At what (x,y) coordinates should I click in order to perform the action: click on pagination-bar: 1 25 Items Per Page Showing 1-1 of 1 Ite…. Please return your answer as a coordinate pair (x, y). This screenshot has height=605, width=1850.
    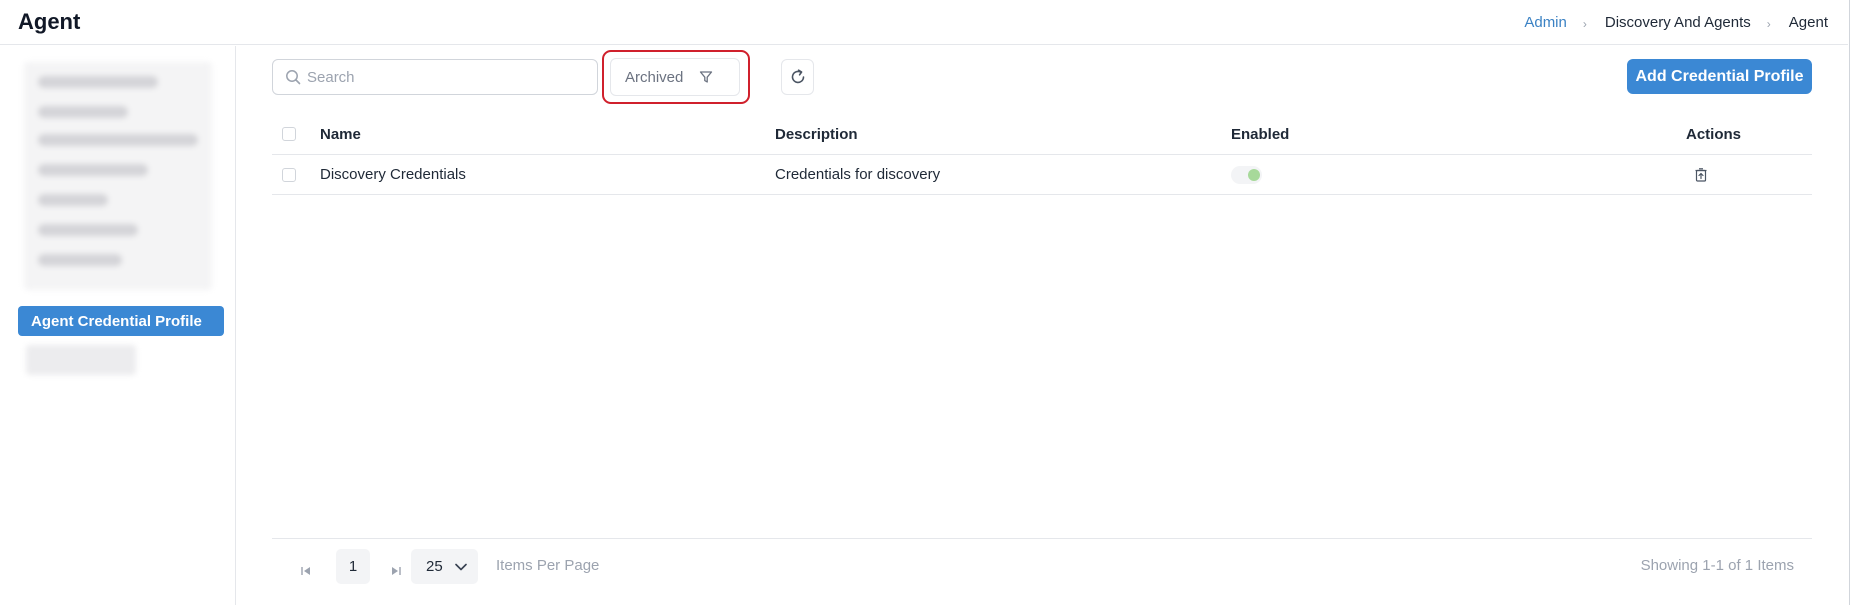
    Looking at the image, I should click on (1042, 570).